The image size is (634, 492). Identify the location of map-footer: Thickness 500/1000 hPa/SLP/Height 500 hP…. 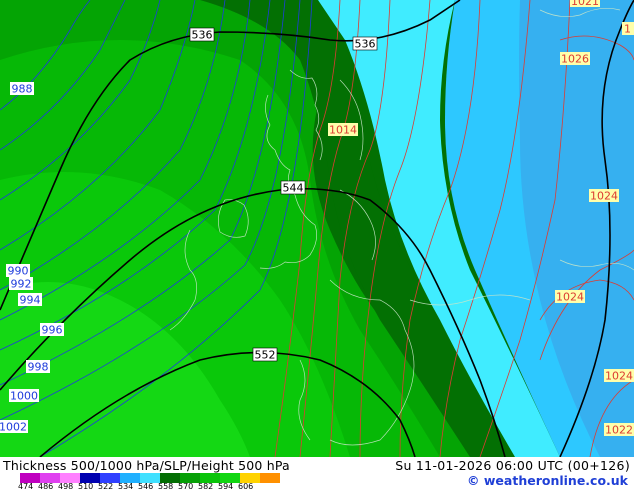
(317, 474).